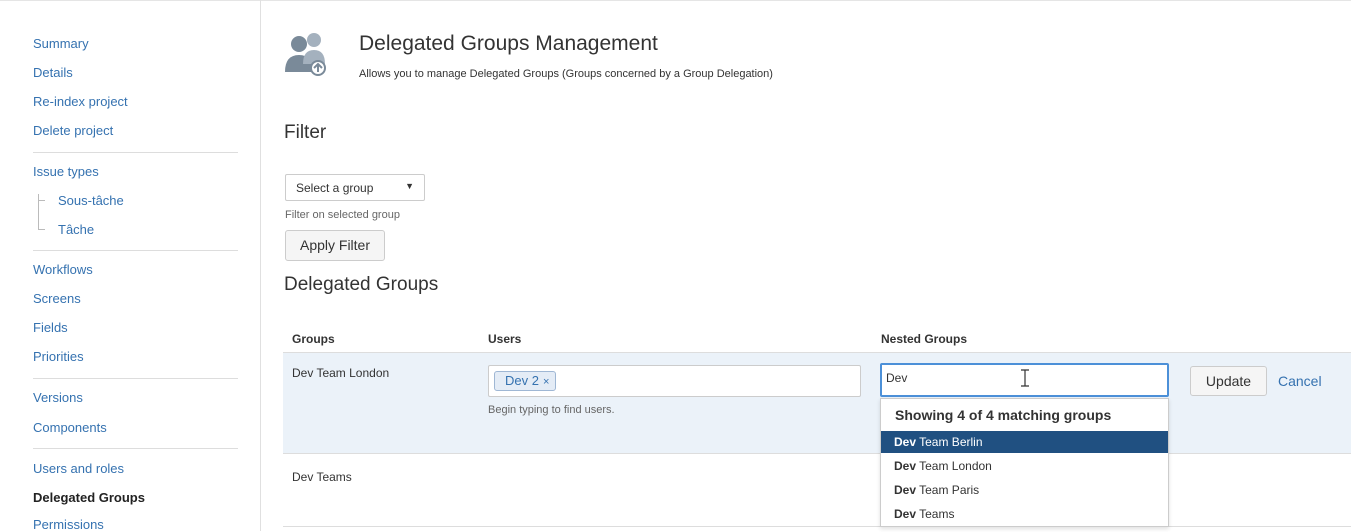  Describe the element at coordinates (522, 380) in the screenshot. I see `user-pill-label: Dev 2` at that location.